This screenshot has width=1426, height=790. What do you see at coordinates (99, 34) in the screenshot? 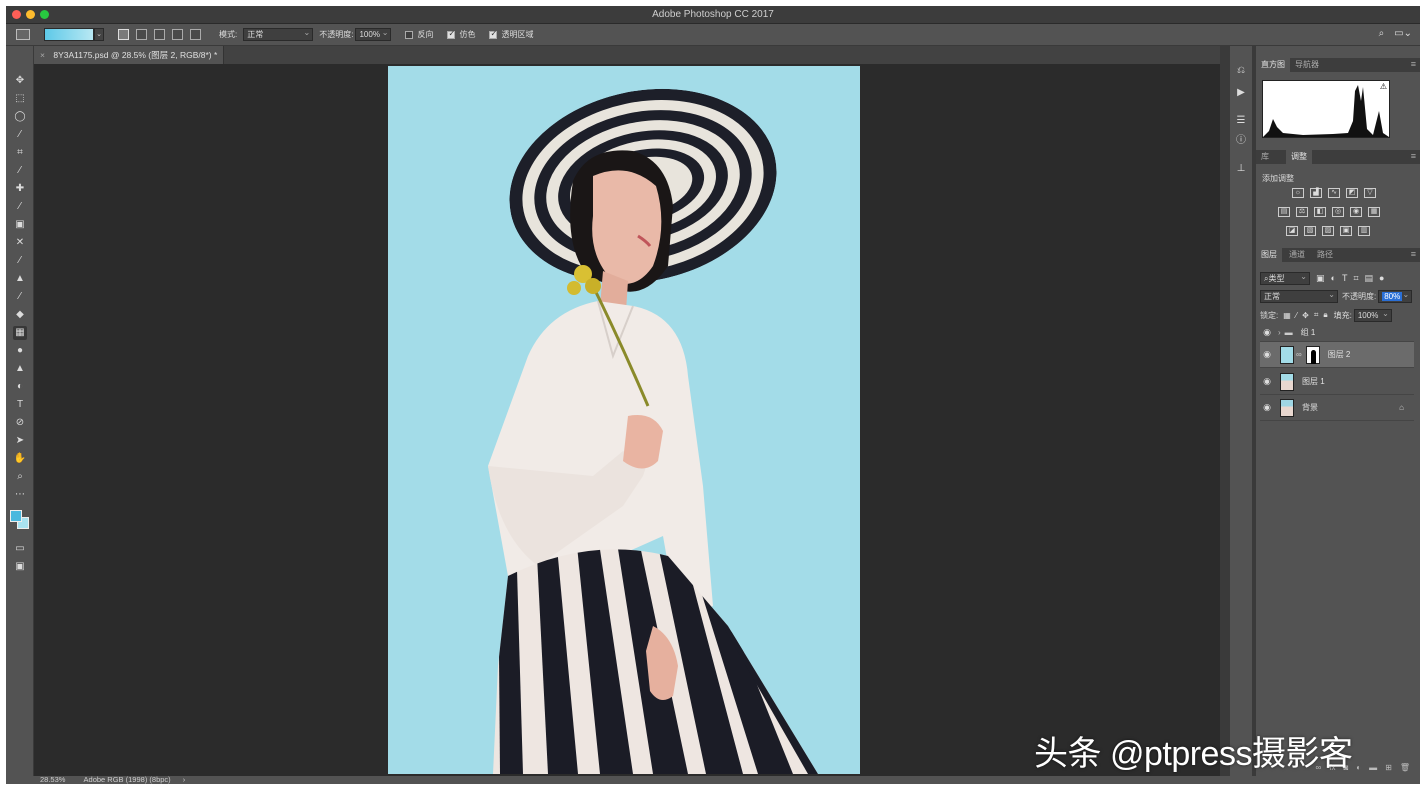
I see `gradient-picker-caret: ⌄` at bounding box center [99, 34].